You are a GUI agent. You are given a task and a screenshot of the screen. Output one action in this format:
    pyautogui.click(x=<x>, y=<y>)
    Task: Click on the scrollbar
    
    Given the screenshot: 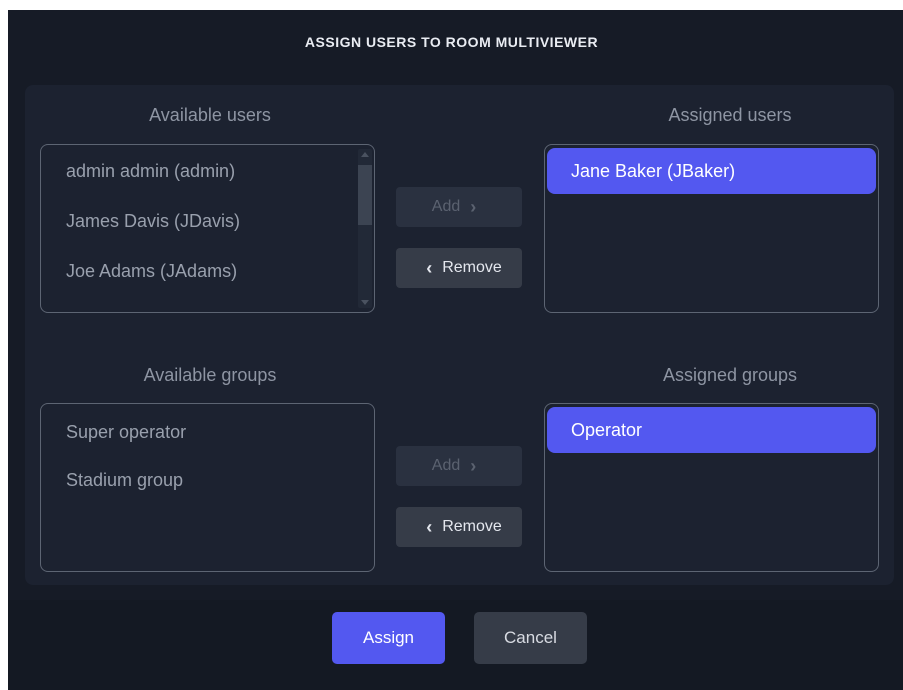 What is the action you would take?
    pyautogui.click(x=365, y=228)
    